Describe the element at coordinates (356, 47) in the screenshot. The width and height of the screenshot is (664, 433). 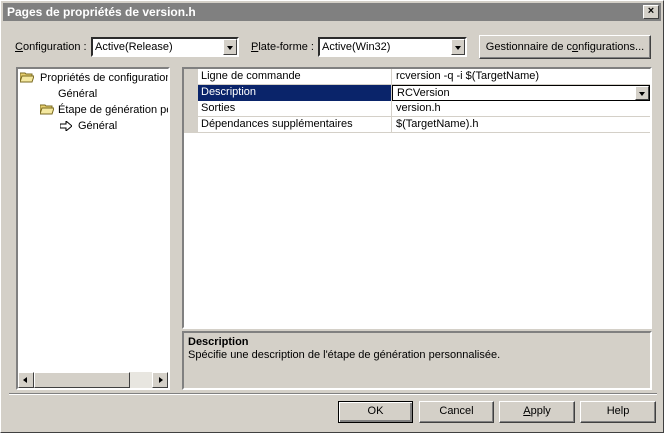
I see `platform-value: Active(Win32)` at that location.